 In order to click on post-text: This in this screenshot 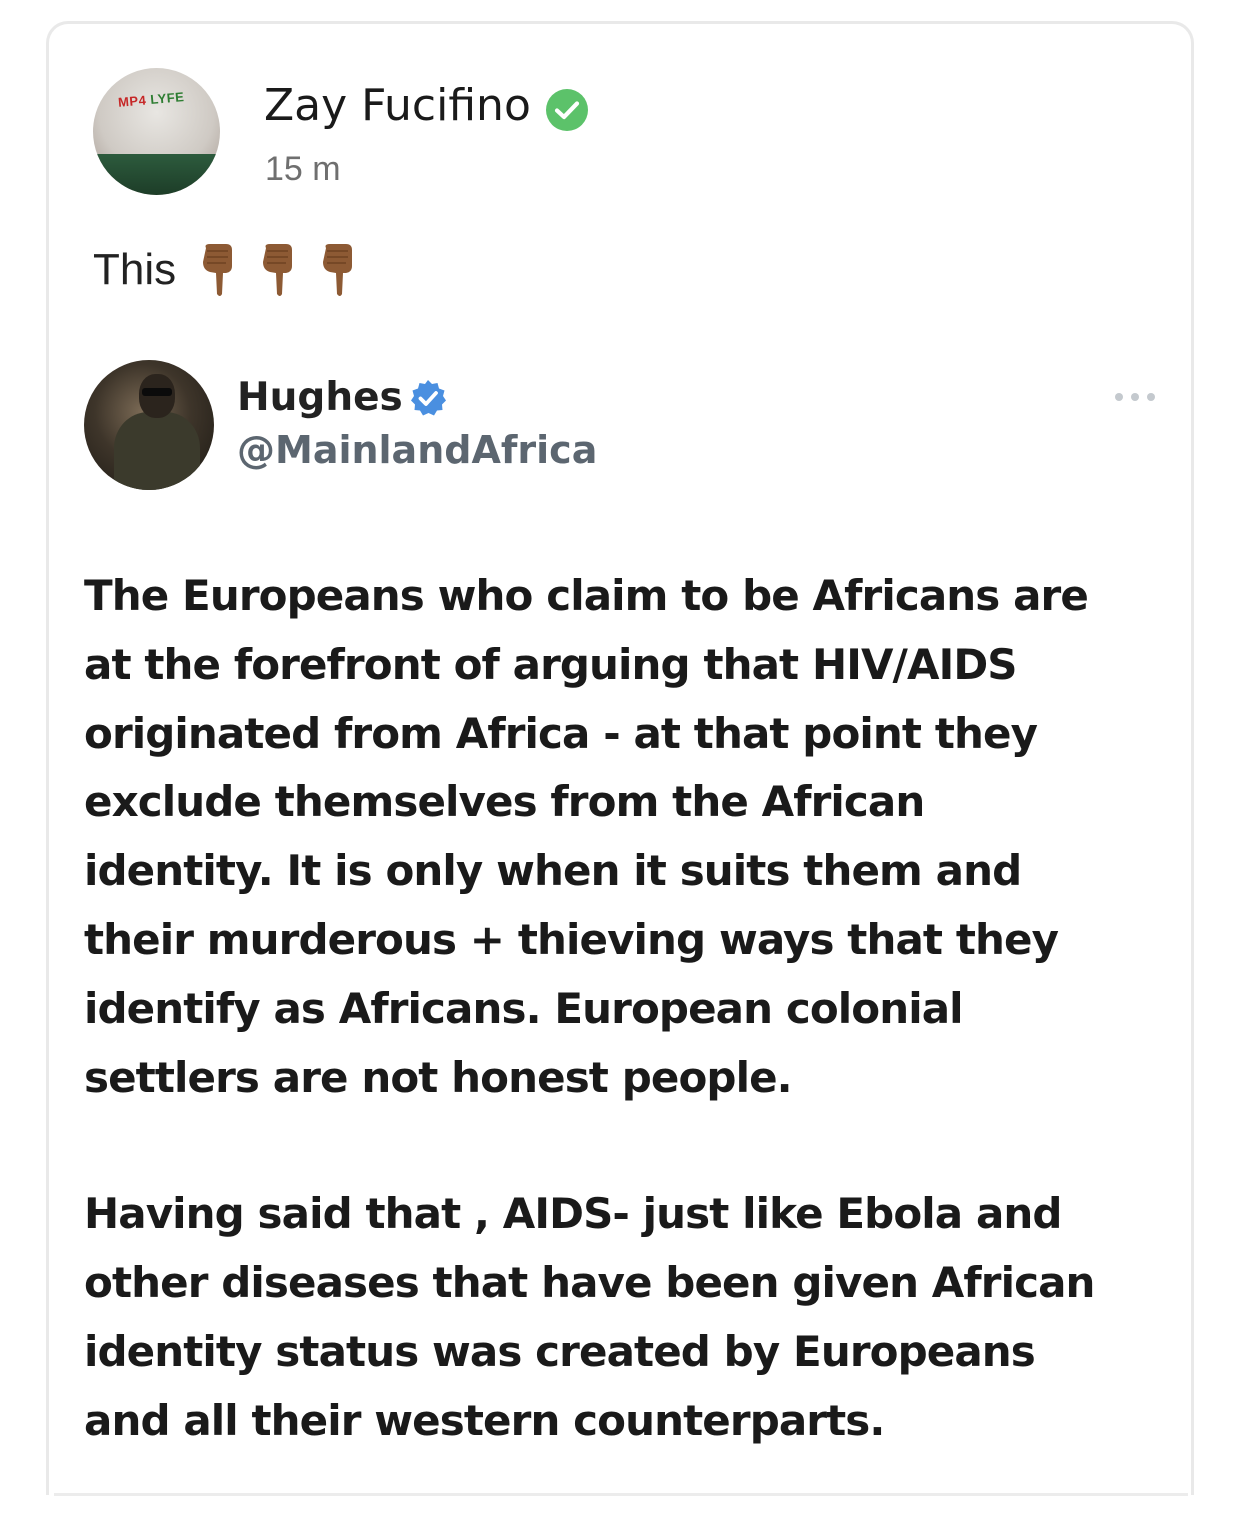, I will do `click(235, 270)`.